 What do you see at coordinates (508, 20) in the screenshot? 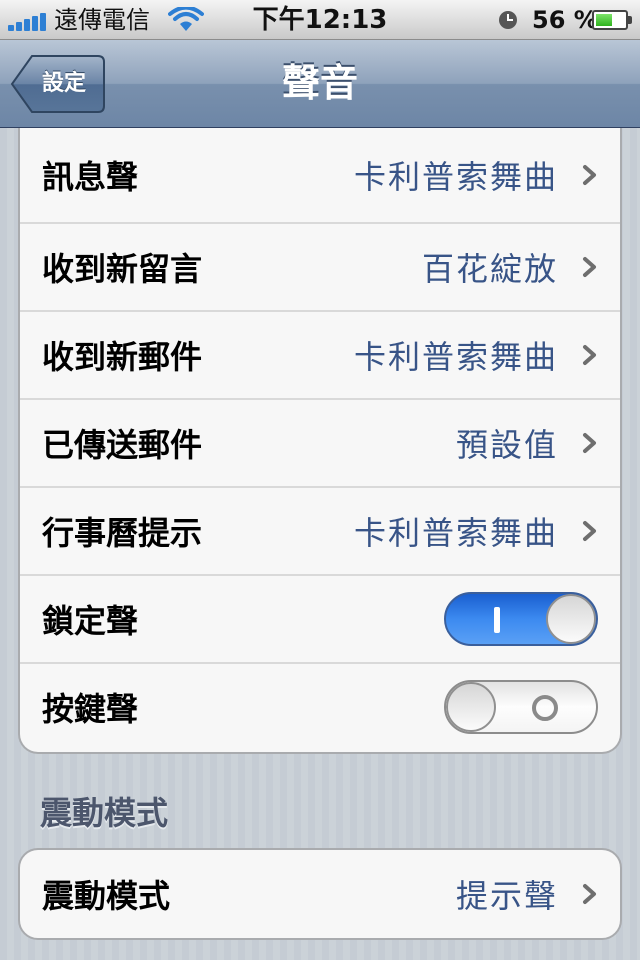
I see `clock-icon` at bounding box center [508, 20].